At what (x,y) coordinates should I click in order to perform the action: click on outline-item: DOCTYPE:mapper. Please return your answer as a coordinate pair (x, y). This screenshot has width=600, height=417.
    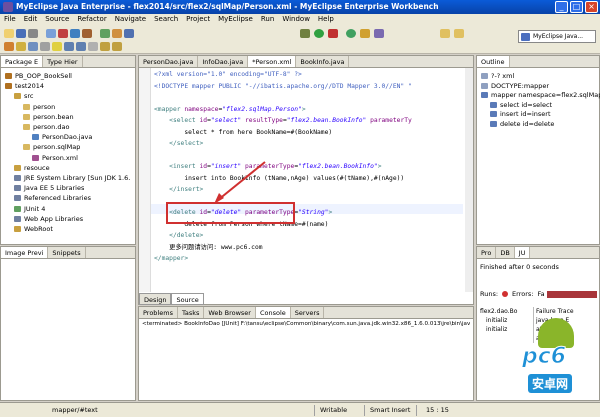
    Looking at the image, I should click on (515, 86).